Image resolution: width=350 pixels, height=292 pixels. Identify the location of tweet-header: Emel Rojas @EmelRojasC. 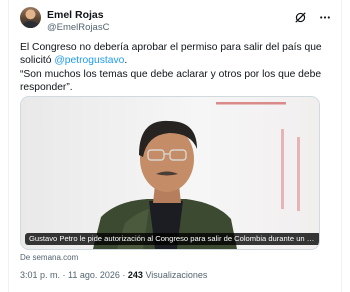
(176, 22).